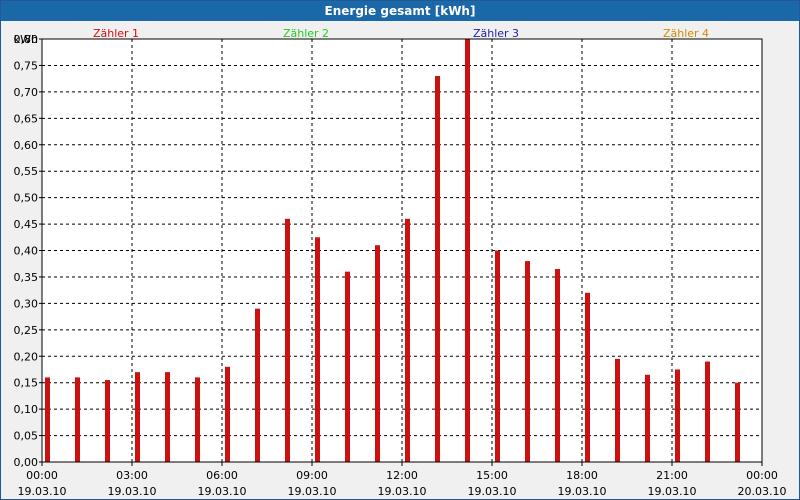 The image size is (800, 500). What do you see at coordinates (26, 383) in the screenshot?
I see `y-tick-label: 0,15` at bounding box center [26, 383].